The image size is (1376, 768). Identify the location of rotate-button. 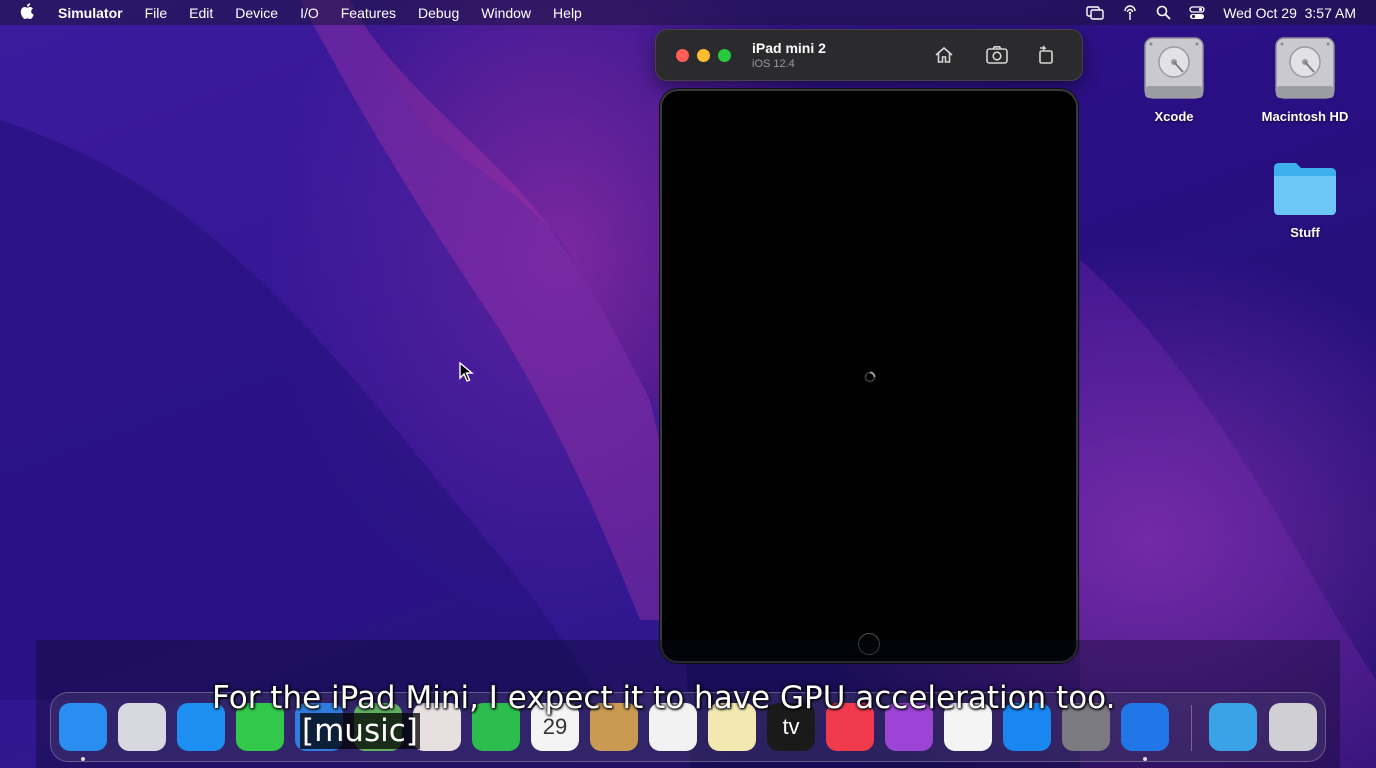
(1046, 55).